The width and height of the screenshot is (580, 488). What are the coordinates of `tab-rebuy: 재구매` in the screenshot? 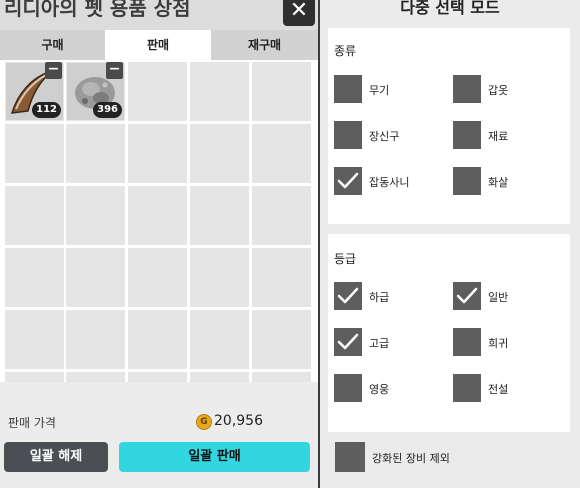 It's located at (264, 45).